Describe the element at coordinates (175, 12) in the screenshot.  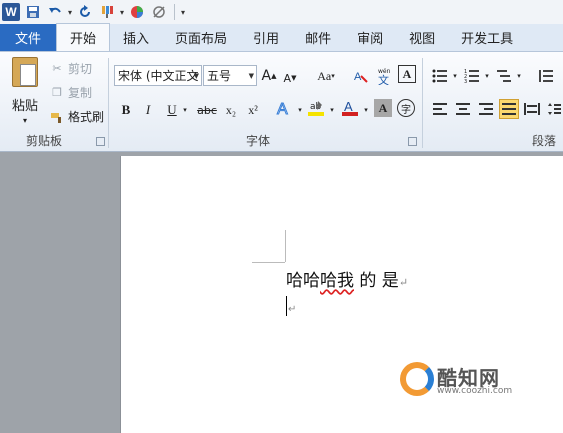
I see `toolbar-separator` at that location.